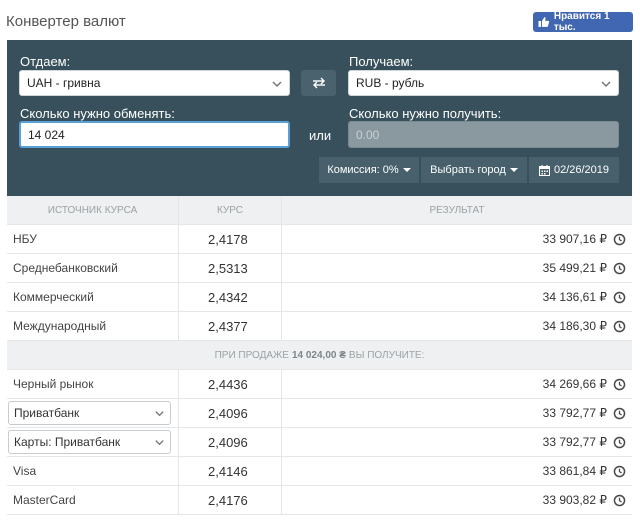 The width and height of the screenshot is (640, 523). I want to click on table-row: Международный 2,4377 34 186,30 ₽, so click(319, 326).